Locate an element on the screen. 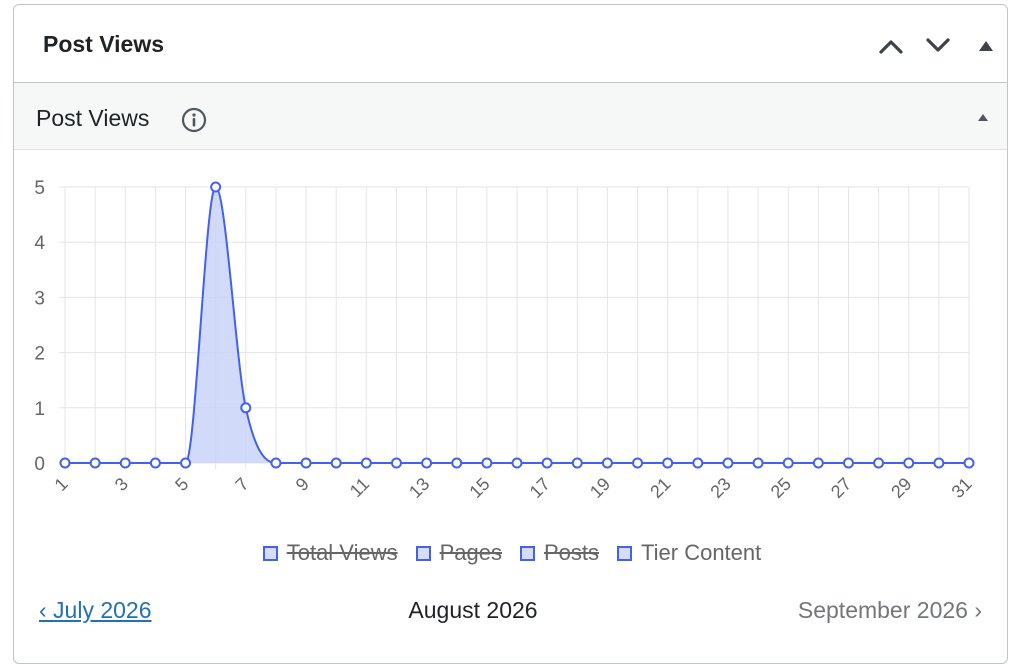 The width and height of the screenshot is (1024, 664). legend-label: Pages is located at coordinates (470, 552).